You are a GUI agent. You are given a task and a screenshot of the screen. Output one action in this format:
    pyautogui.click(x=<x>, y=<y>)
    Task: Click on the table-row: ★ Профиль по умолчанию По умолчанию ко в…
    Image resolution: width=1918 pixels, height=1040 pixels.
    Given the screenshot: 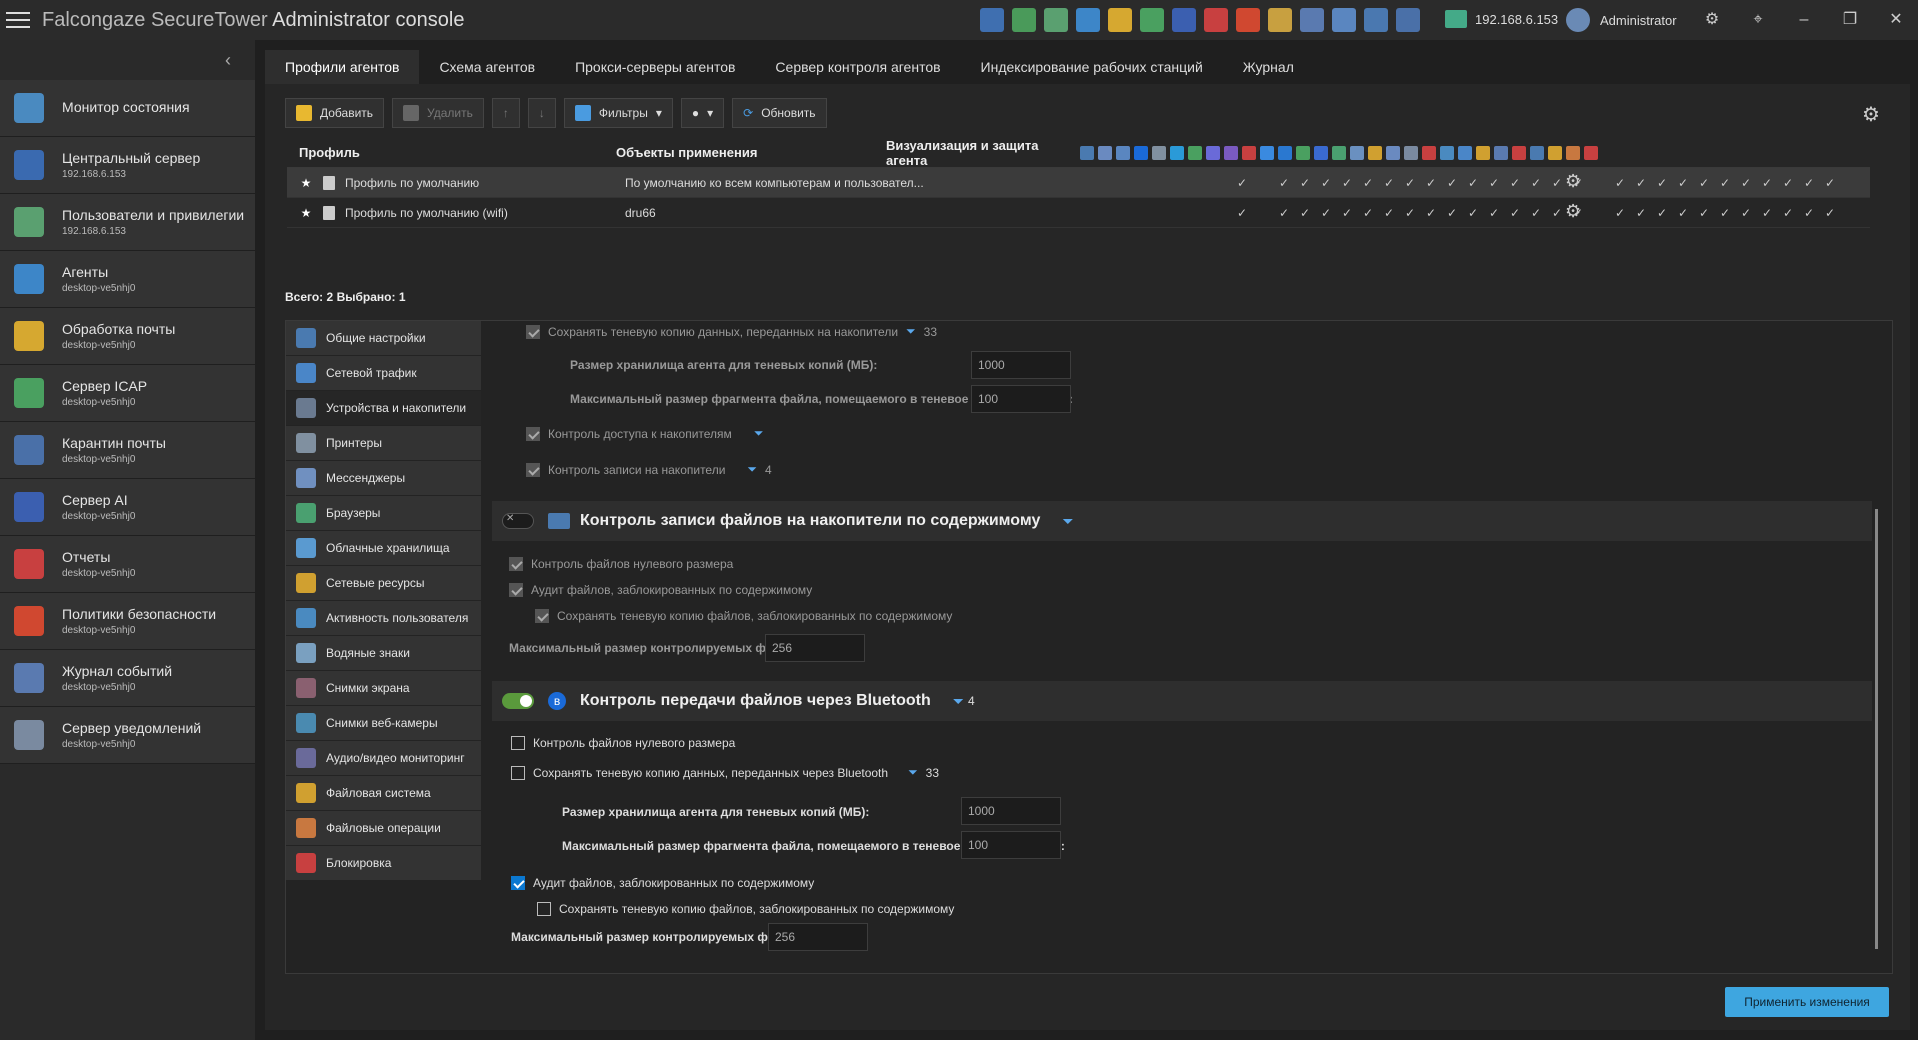 What is the action you would take?
    pyautogui.click(x=1078, y=183)
    